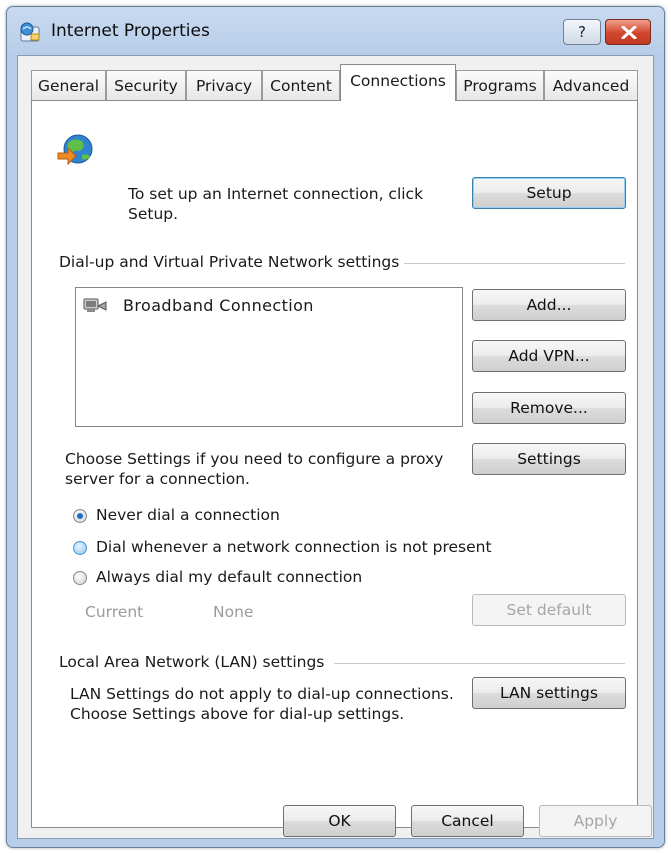 The width and height of the screenshot is (671, 853). Describe the element at coordinates (146, 85) in the screenshot. I see `tab-security: Security` at that location.